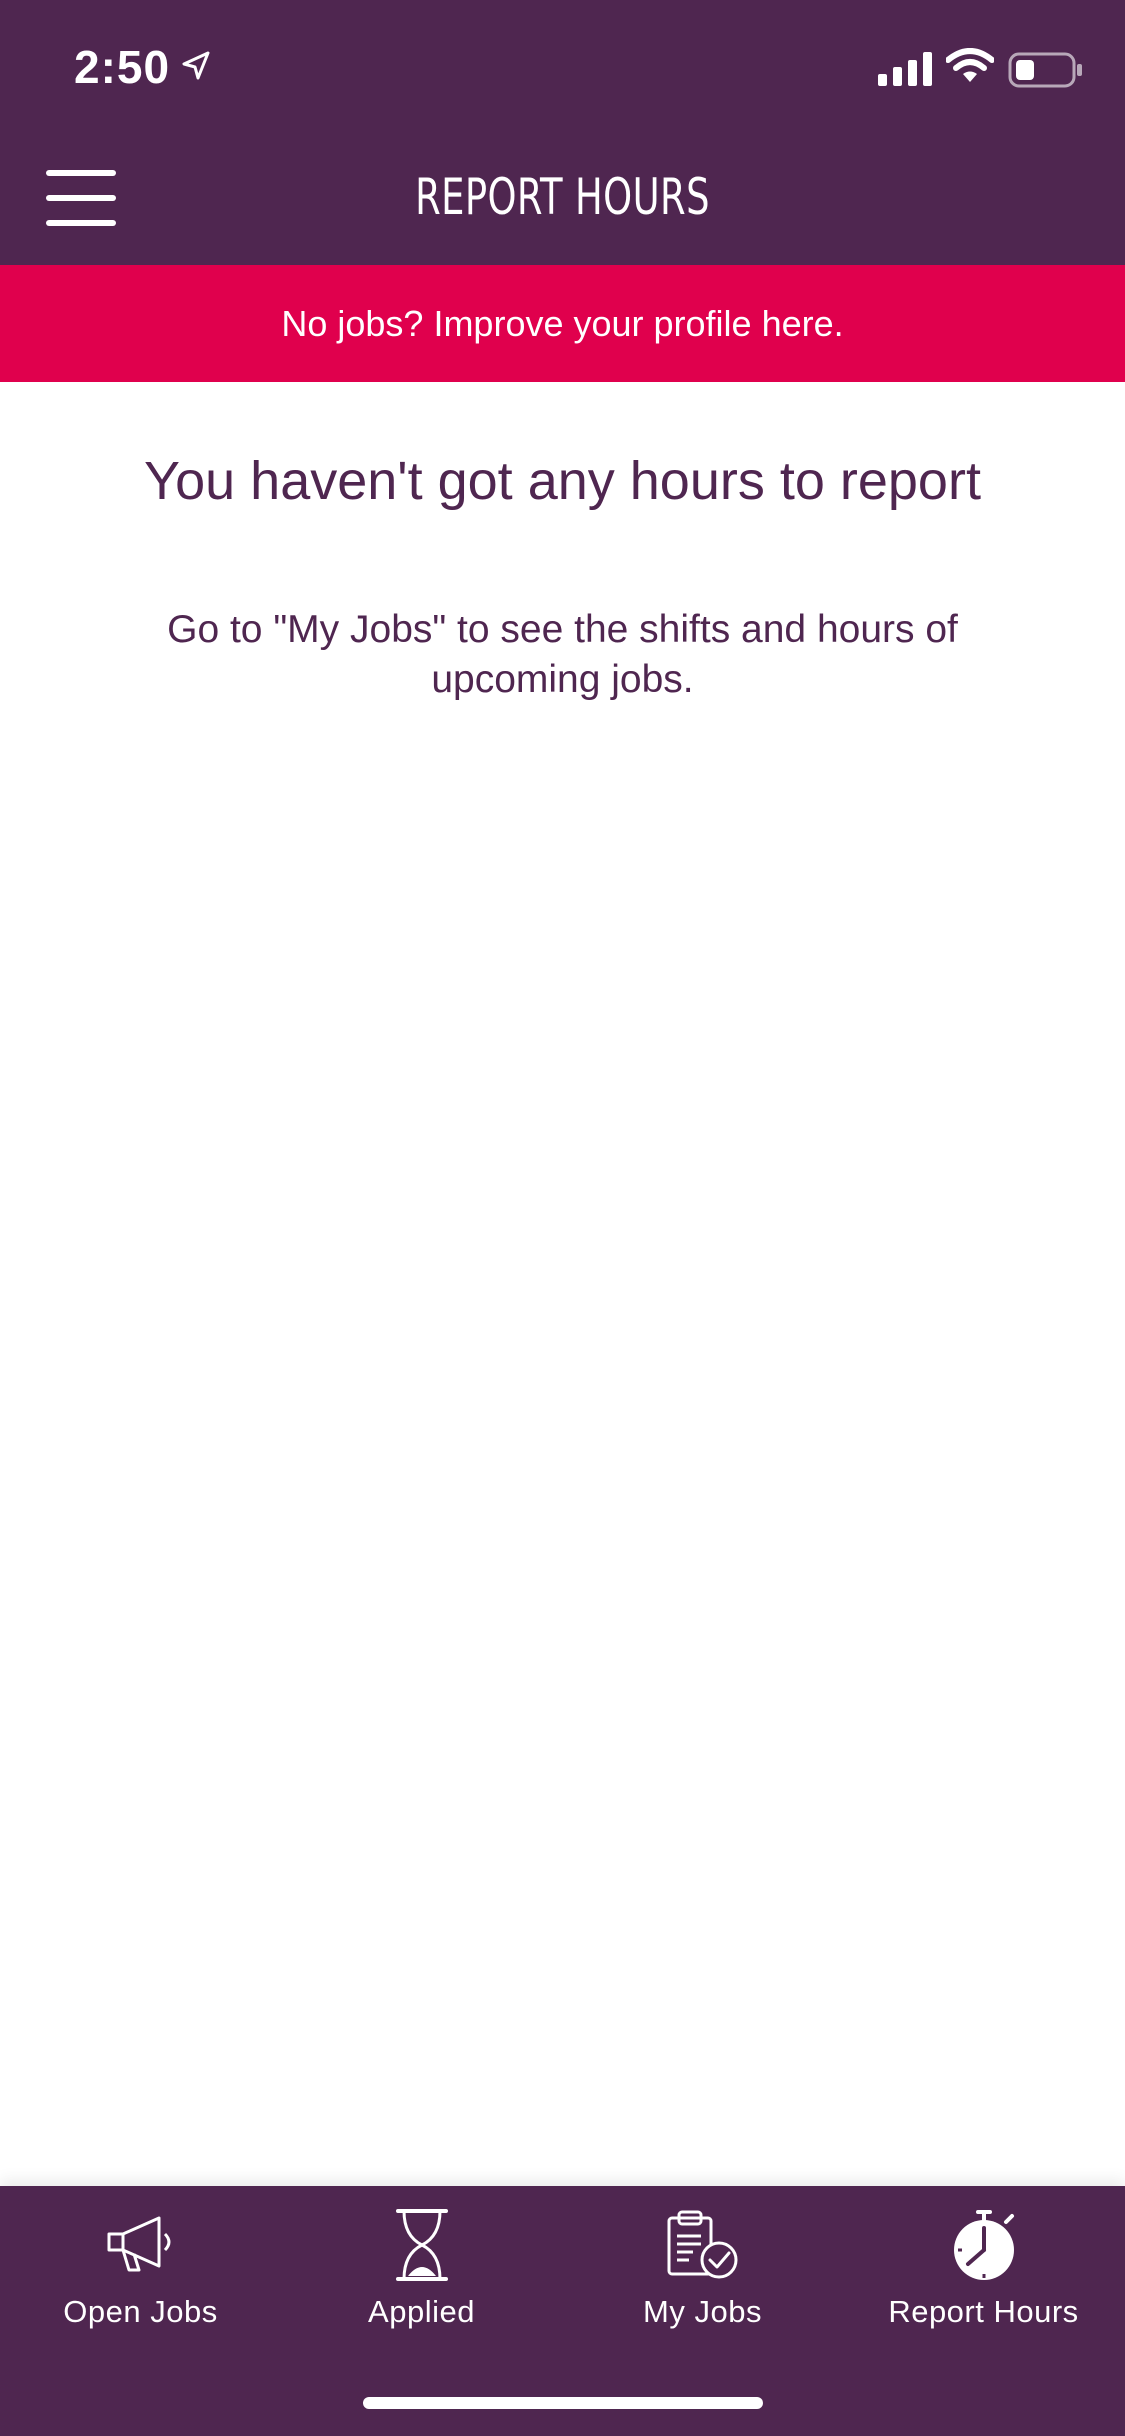 This screenshot has height=2436, width=1125. I want to click on tab-my-jobs: My Jobs, so click(702, 2266).